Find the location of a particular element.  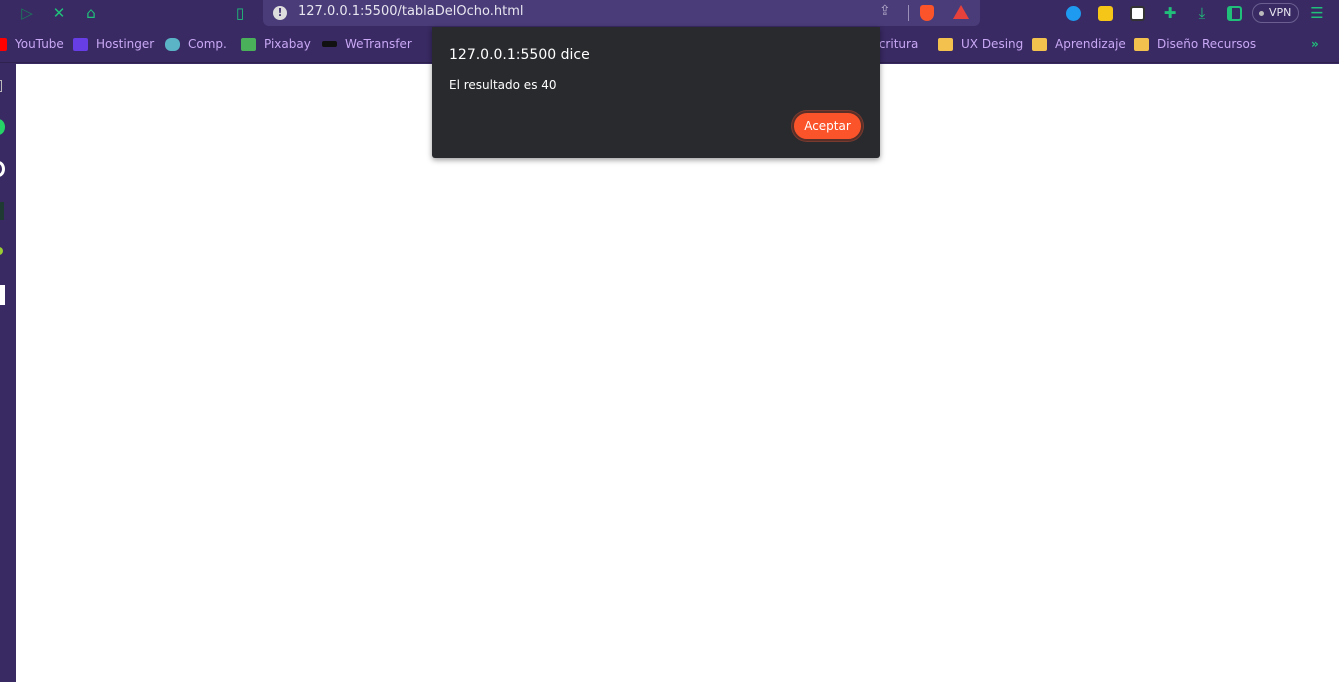

address-bar: ! 127.0.0.1:5500/tablaDelOcho.html ⇪ is located at coordinates (621, 13).